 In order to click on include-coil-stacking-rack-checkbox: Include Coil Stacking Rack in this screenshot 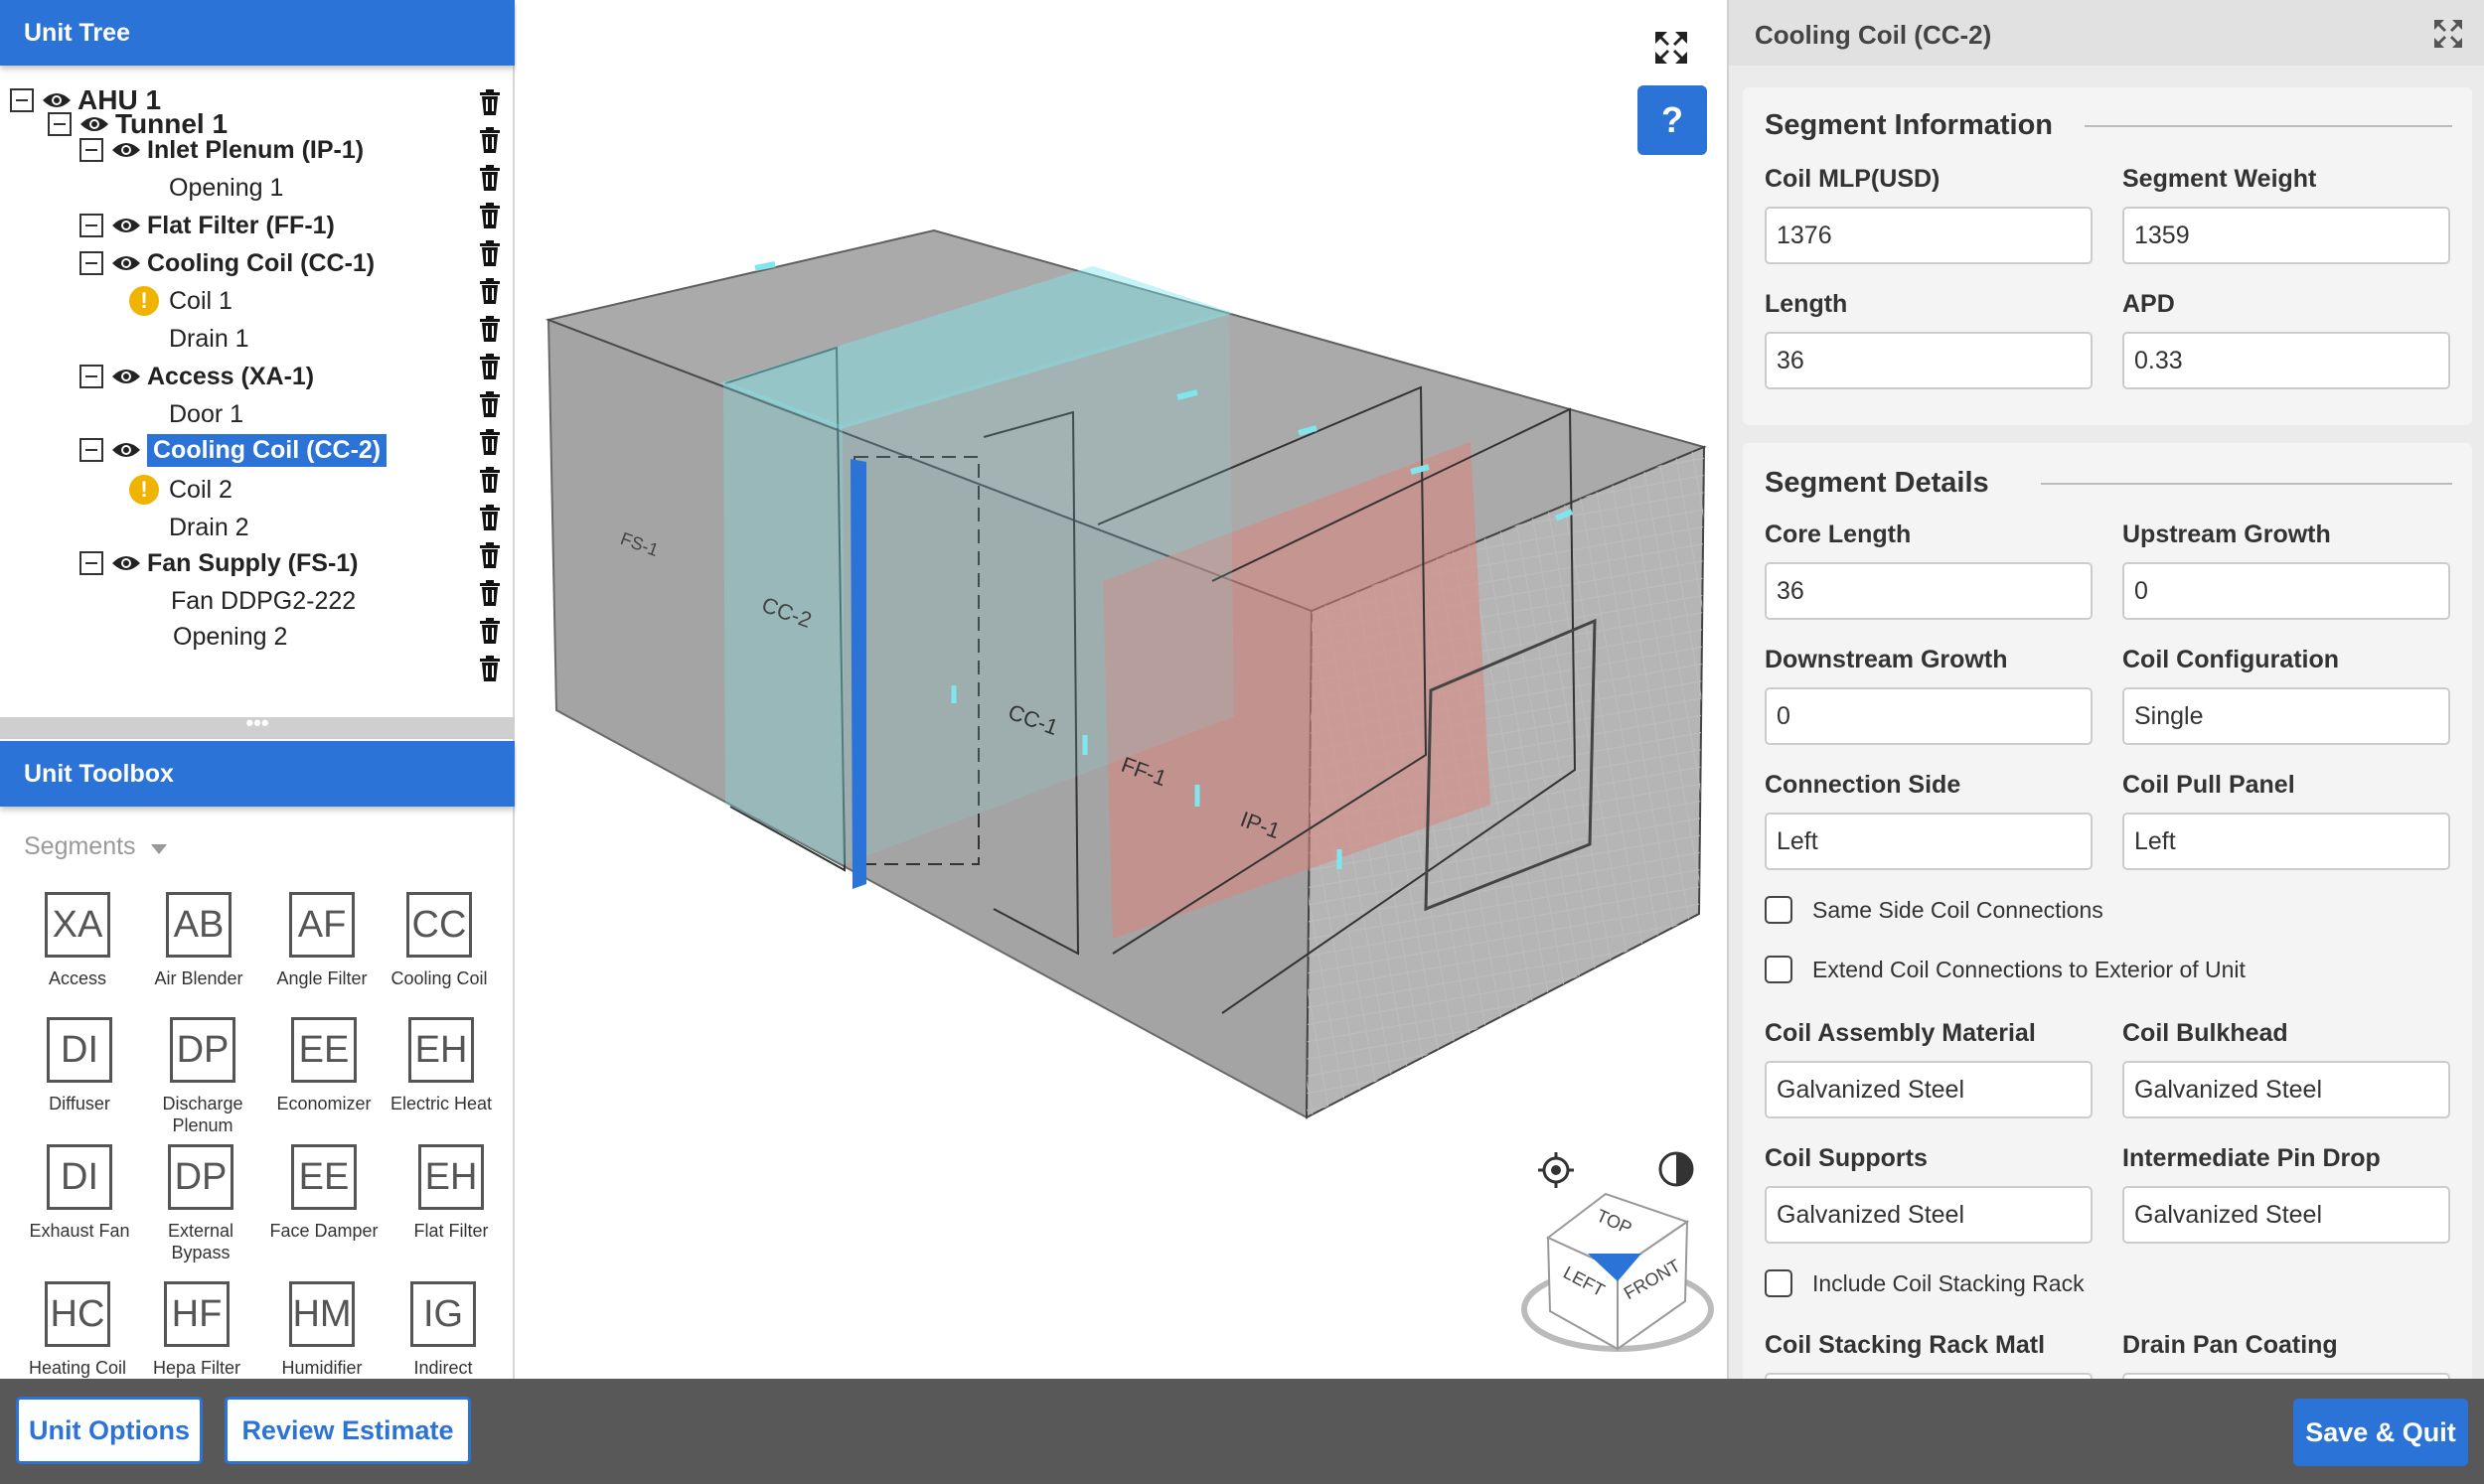, I will do `click(1925, 1283)`.